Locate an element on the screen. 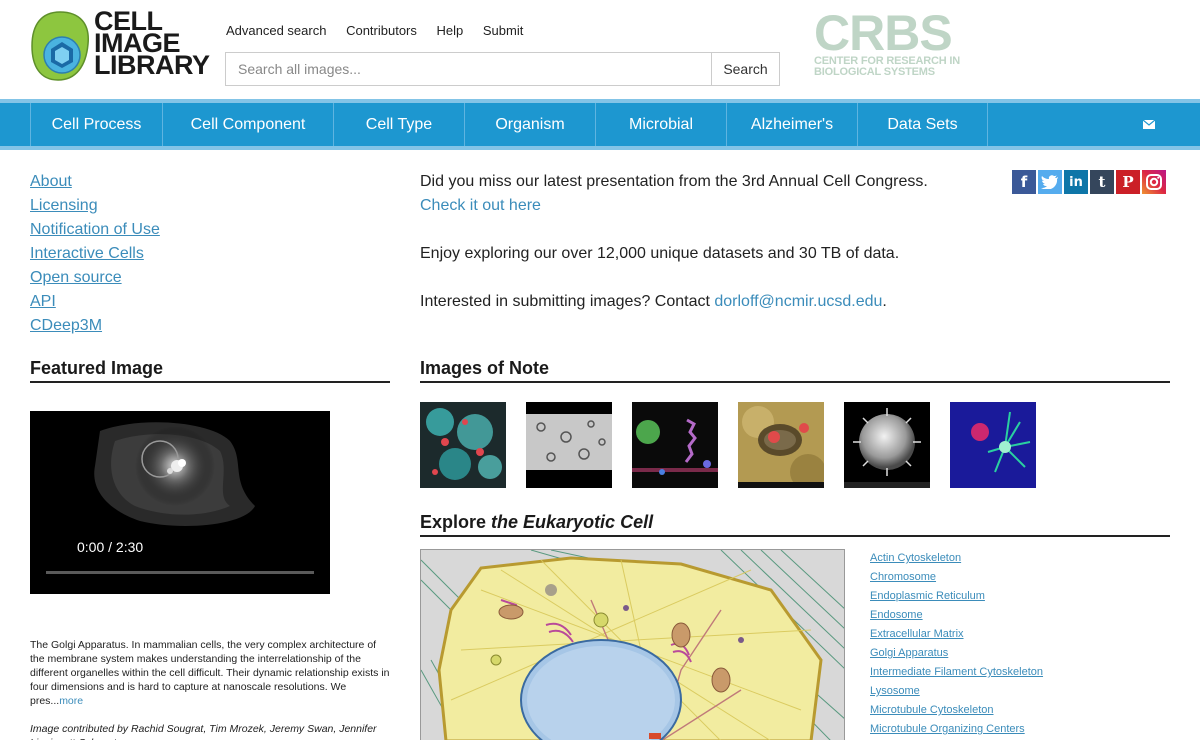 The height and width of the screenshot is (740, 1200). submit-link: Submit is located at coordinates (503, 30).